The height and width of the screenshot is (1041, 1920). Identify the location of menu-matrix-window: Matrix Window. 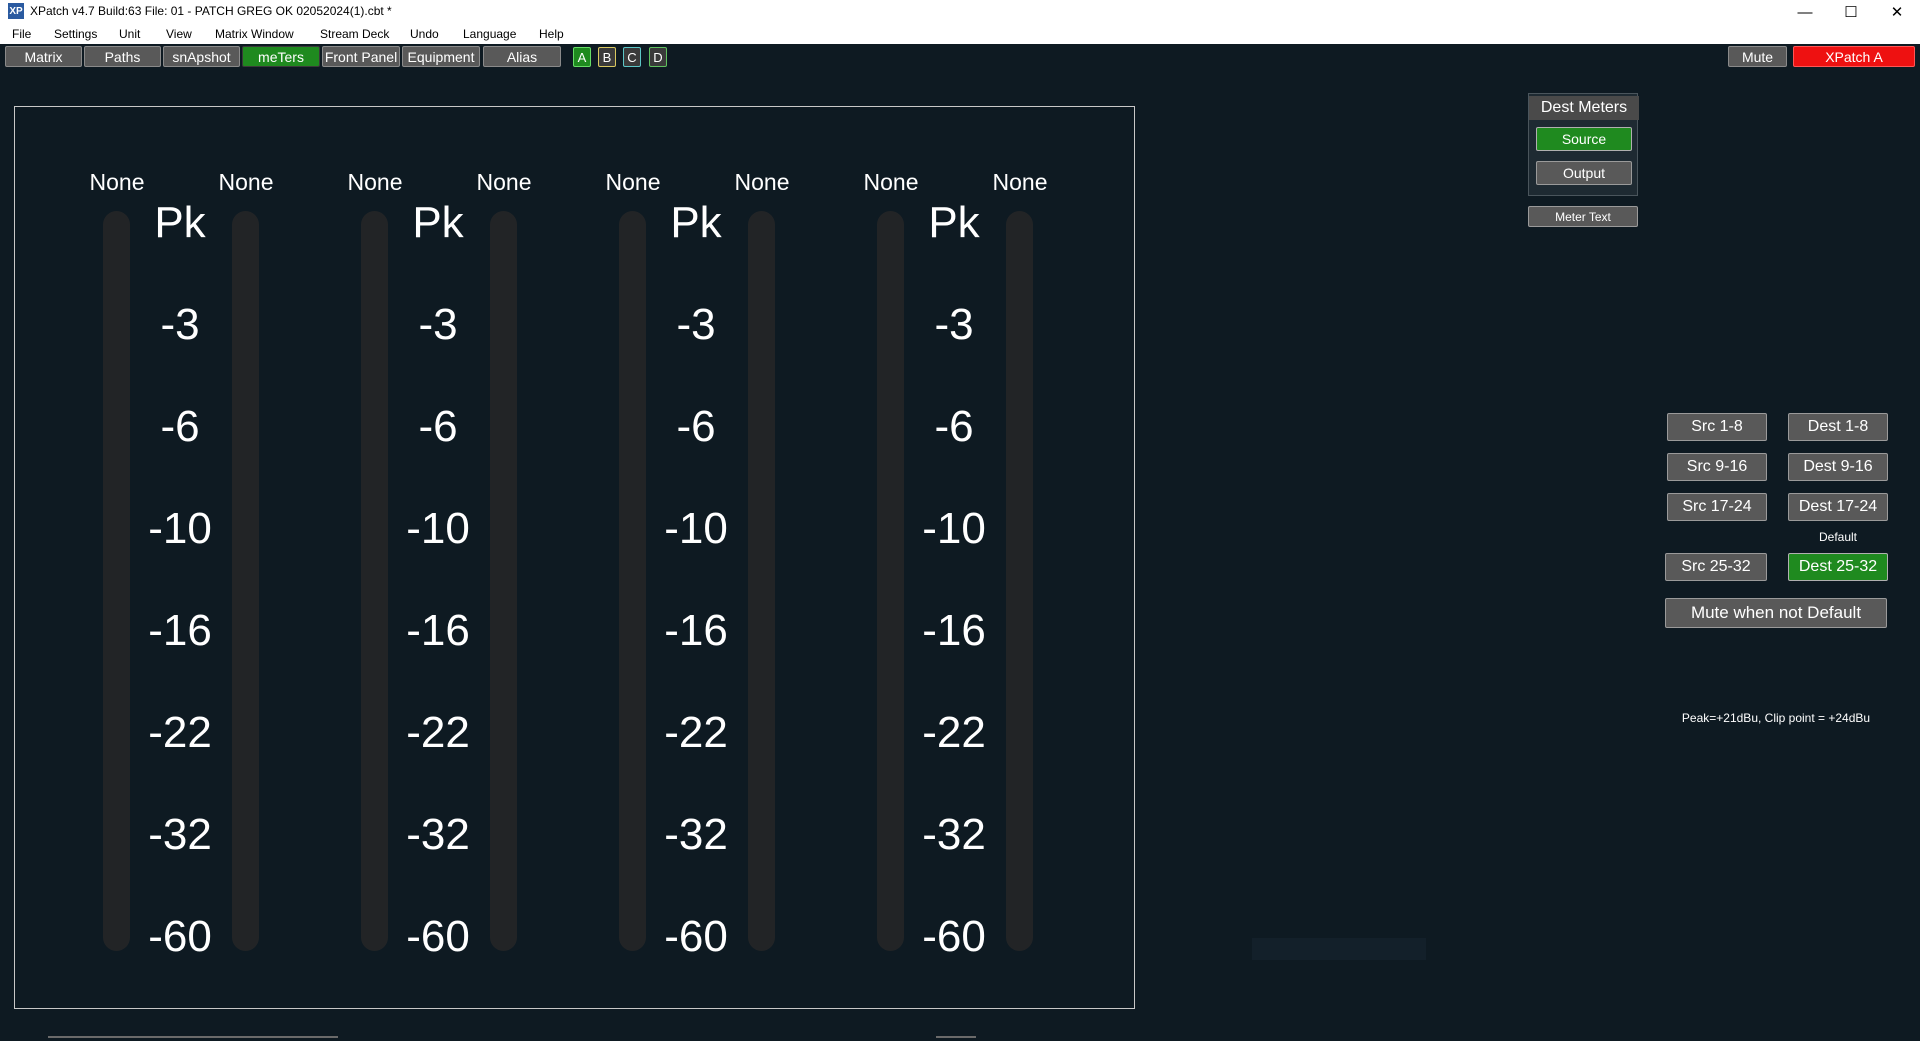
(254, 34).